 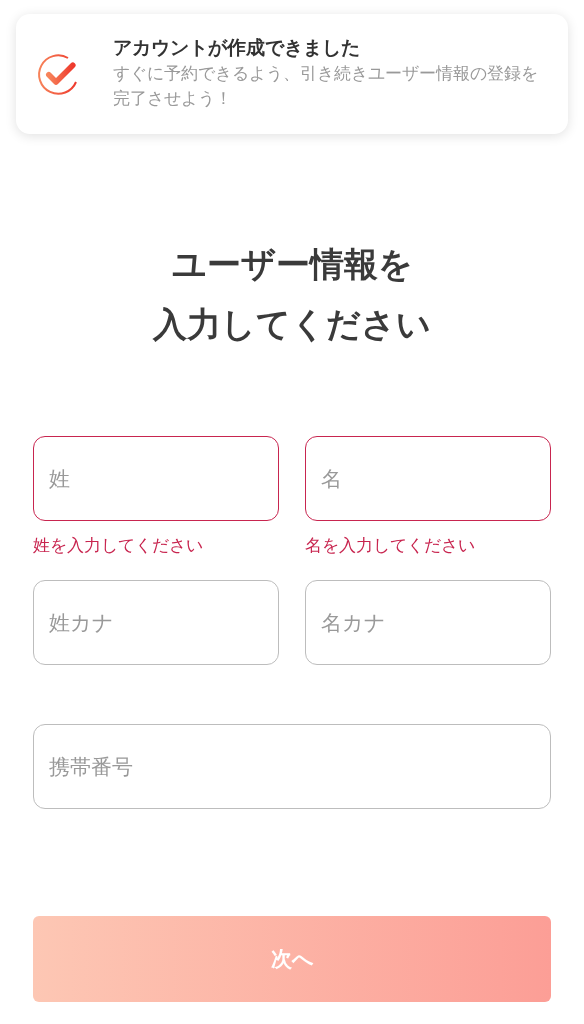 What do you see at coordinates (428, 622) in the screenshot?
I see `input-field: 名カナ` at bounding box center [428, 622].